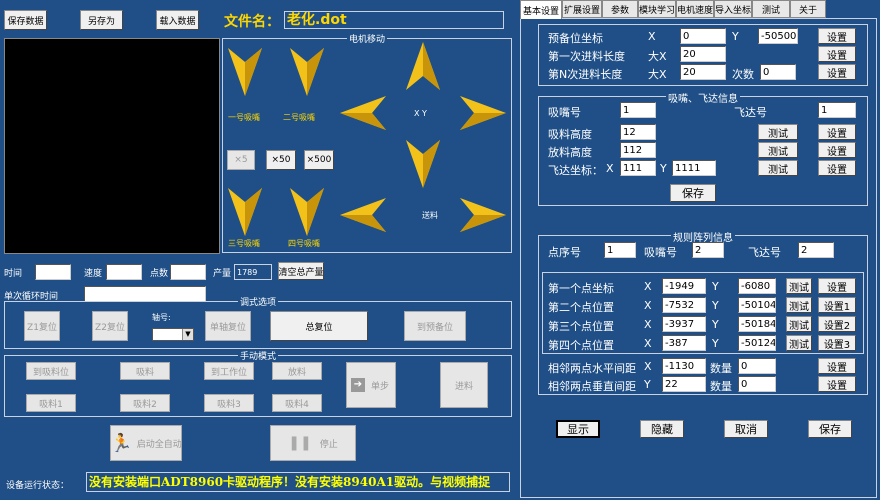  What do you see at coordinates (51, 371) in the screenshot?
I see `to-pick-position-button: 到吸料位` at bounding box center [51, 371].